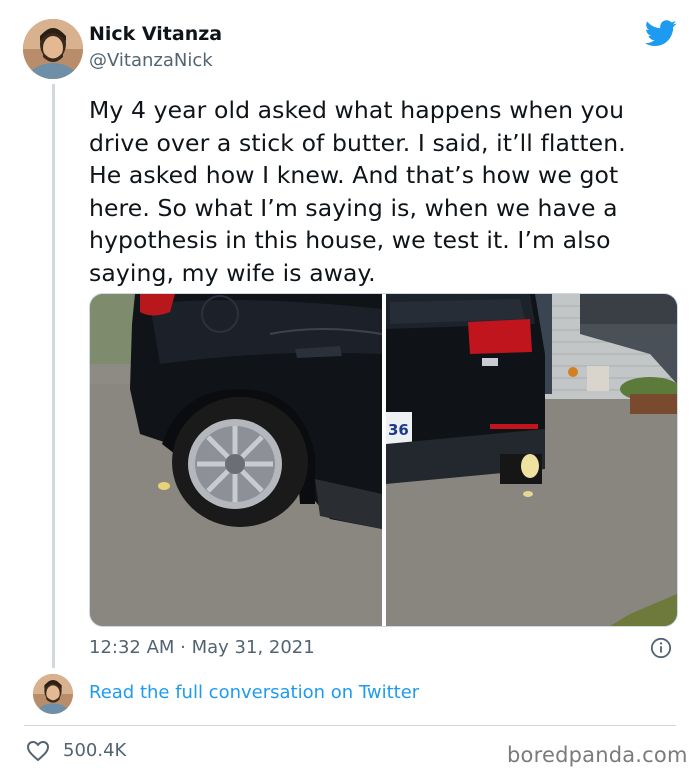 The image size is (700, 778). Describe the element at coordinates (661, 33) in the screenshot. I see `twitter-bird-icon` at that location.